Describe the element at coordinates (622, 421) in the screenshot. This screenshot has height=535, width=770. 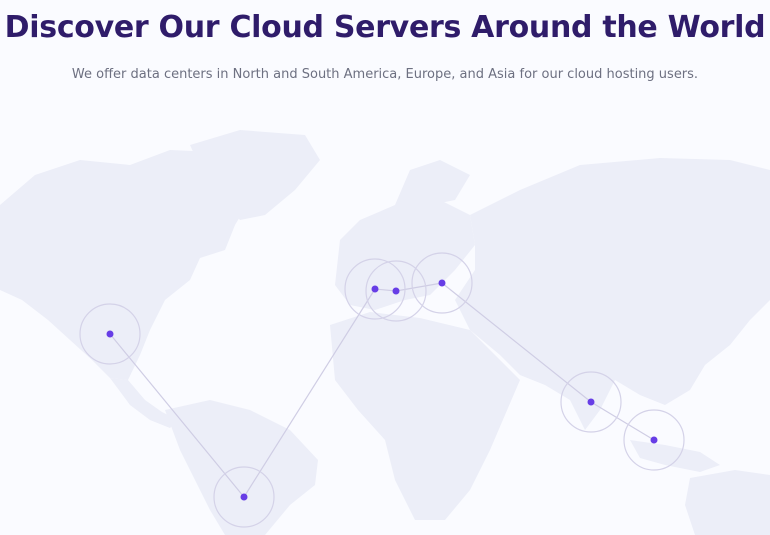
I see `route-in-sea` at that location.